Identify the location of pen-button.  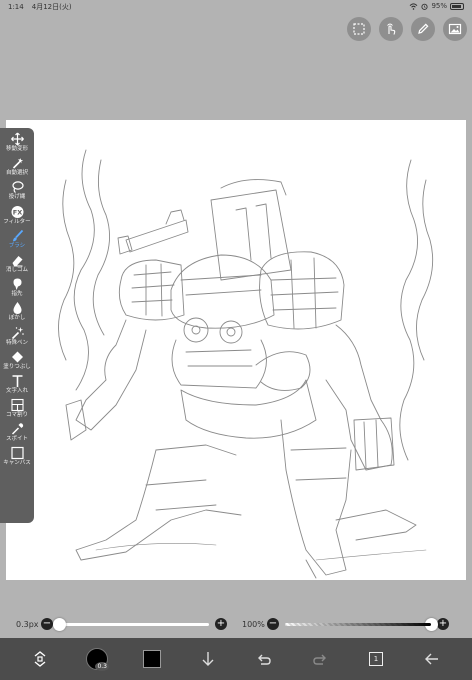
(423, 29).